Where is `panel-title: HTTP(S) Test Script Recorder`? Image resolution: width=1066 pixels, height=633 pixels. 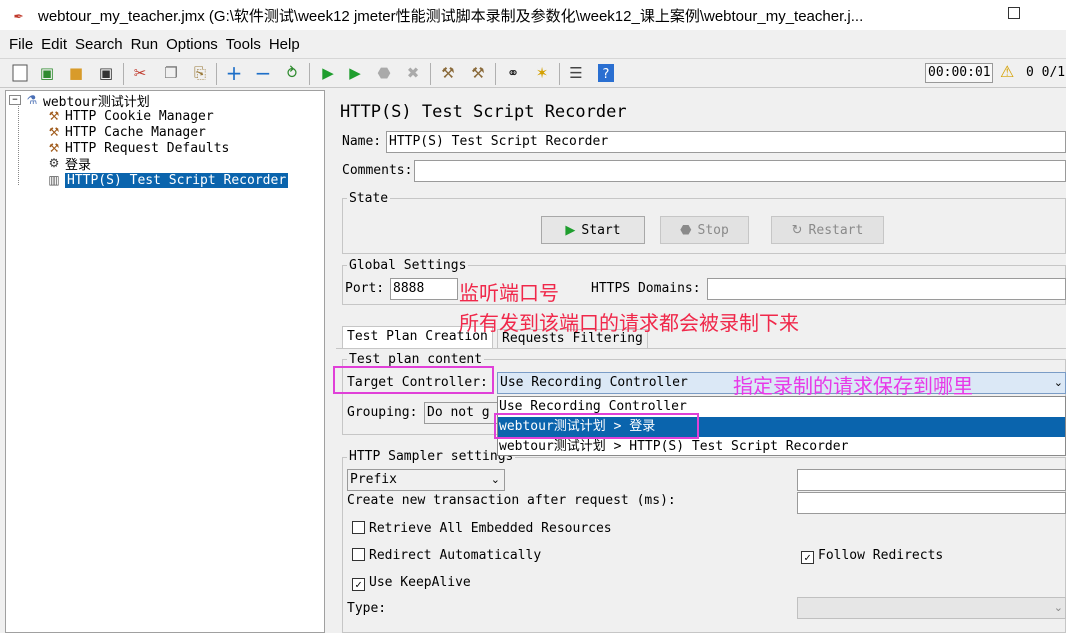 panel-title: HTTP(S) Test Script Recorder is located at coordinates (483, 112).